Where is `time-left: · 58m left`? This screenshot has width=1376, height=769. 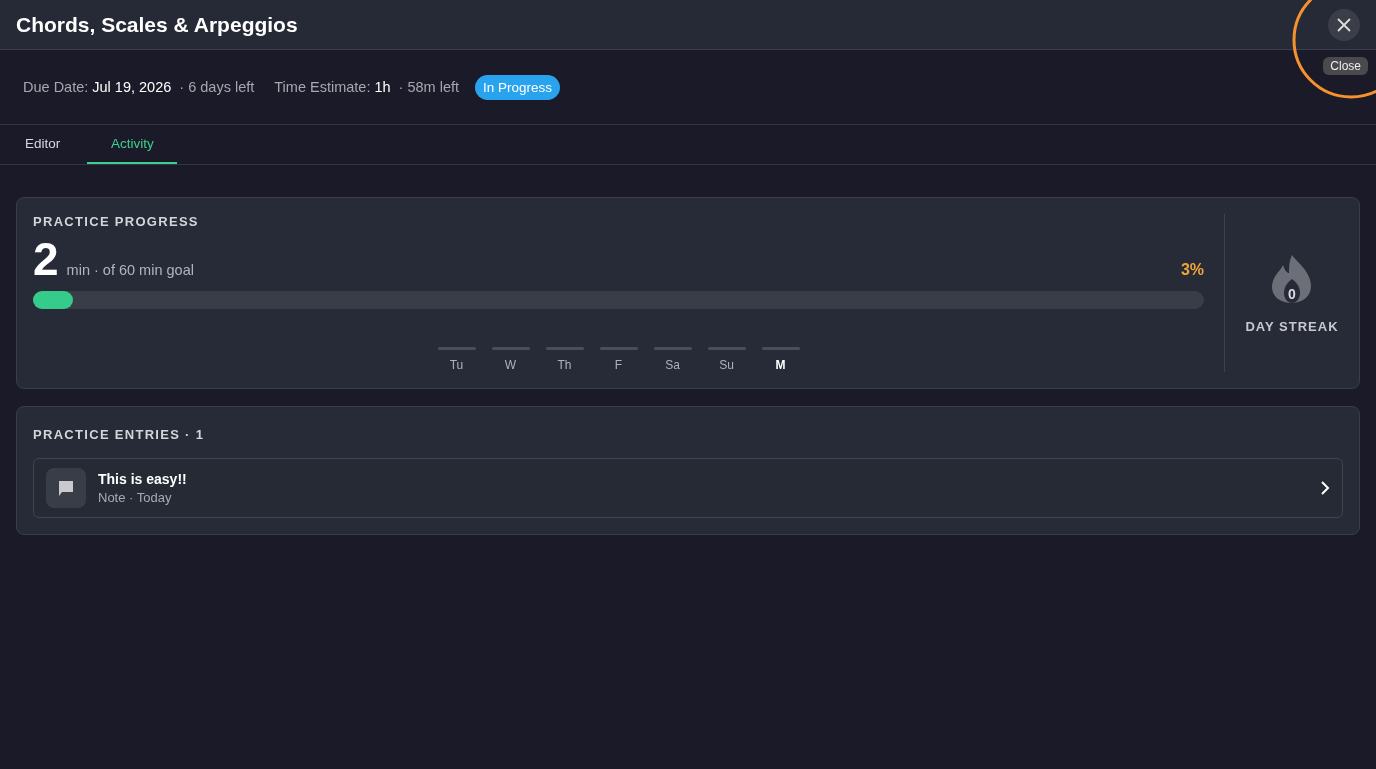 time-left: · 58m left is located at coordinates (428, 87).